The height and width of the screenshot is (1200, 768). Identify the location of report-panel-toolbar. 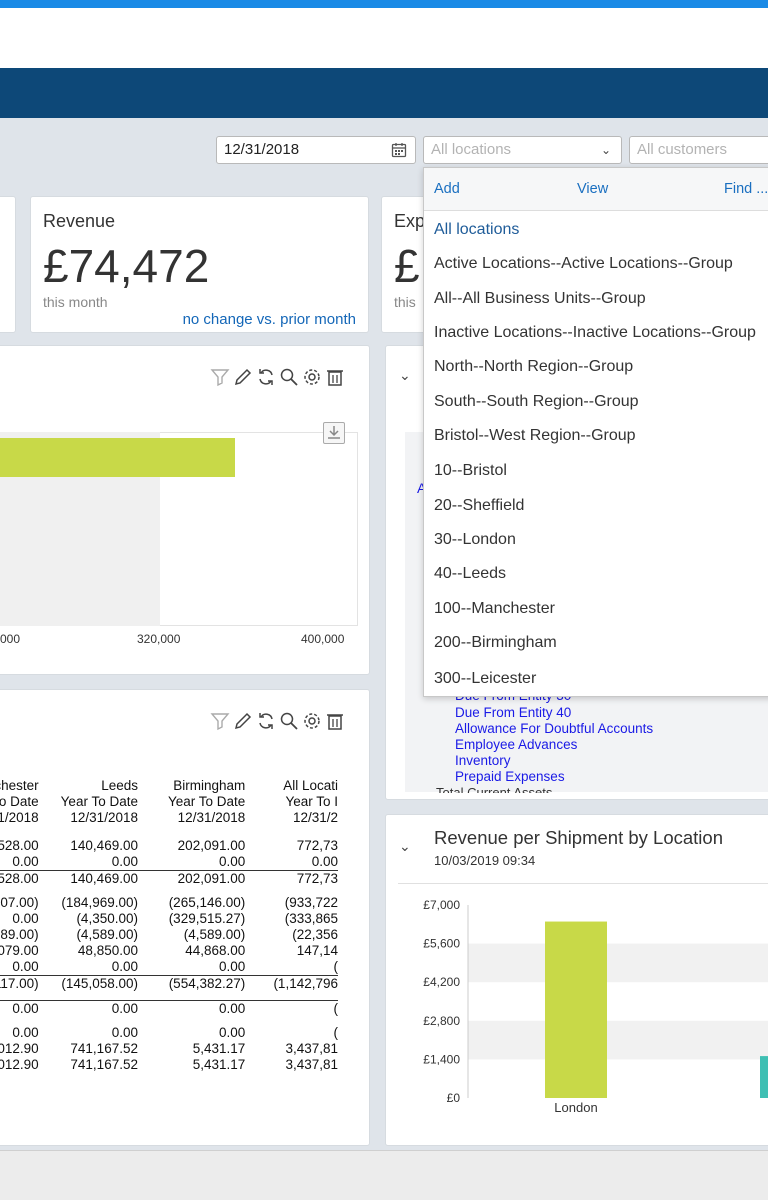
(277, 721).